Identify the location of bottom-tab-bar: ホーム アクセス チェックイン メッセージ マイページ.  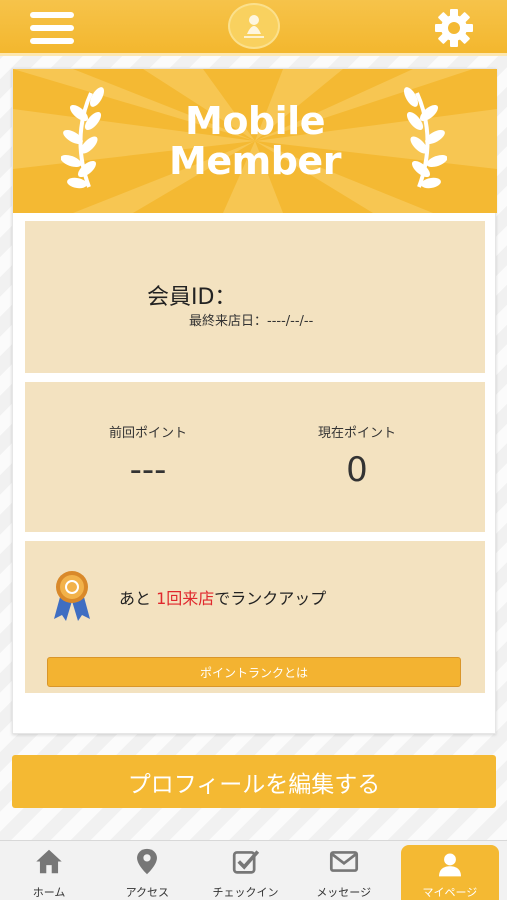
(253, 870).